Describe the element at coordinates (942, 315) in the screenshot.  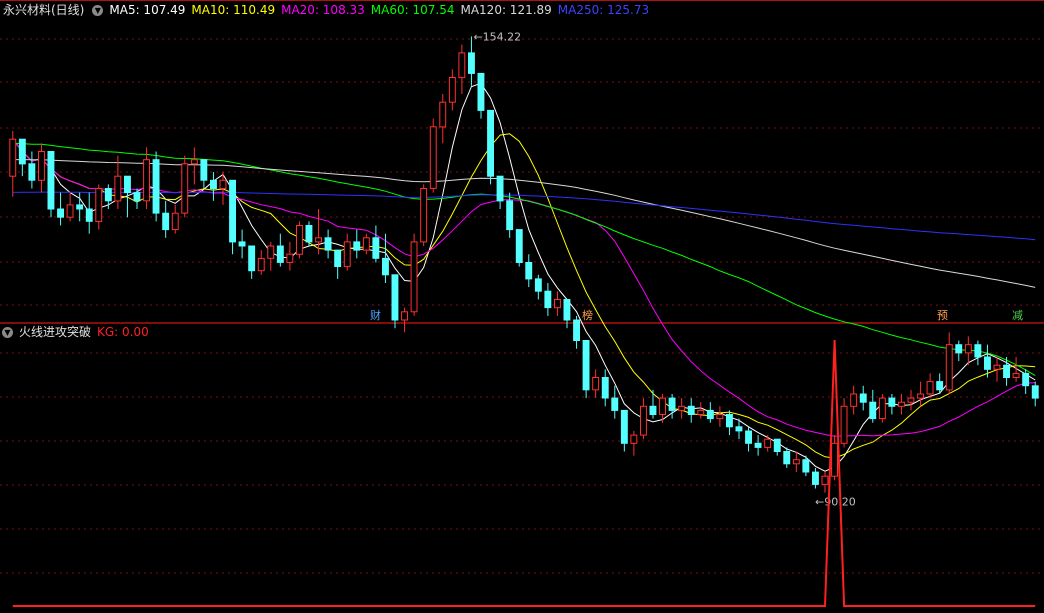
I see `event-marker-forecast: 预` at that location.